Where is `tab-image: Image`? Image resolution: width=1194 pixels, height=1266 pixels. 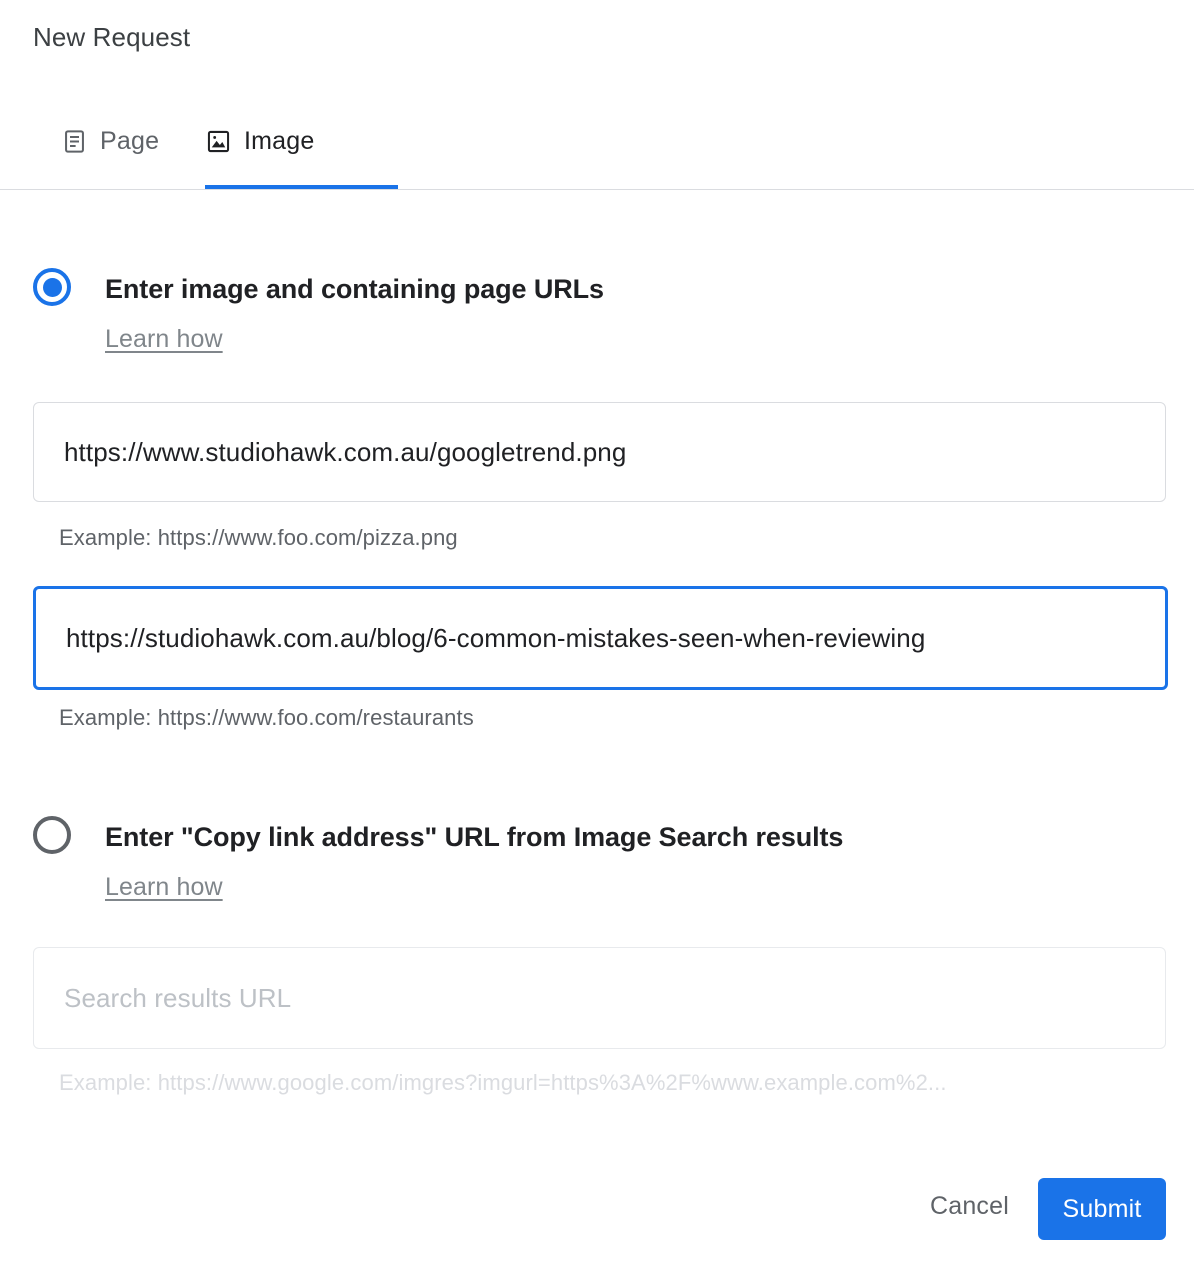 tab-image: Image is located at coordinates (259, 149).